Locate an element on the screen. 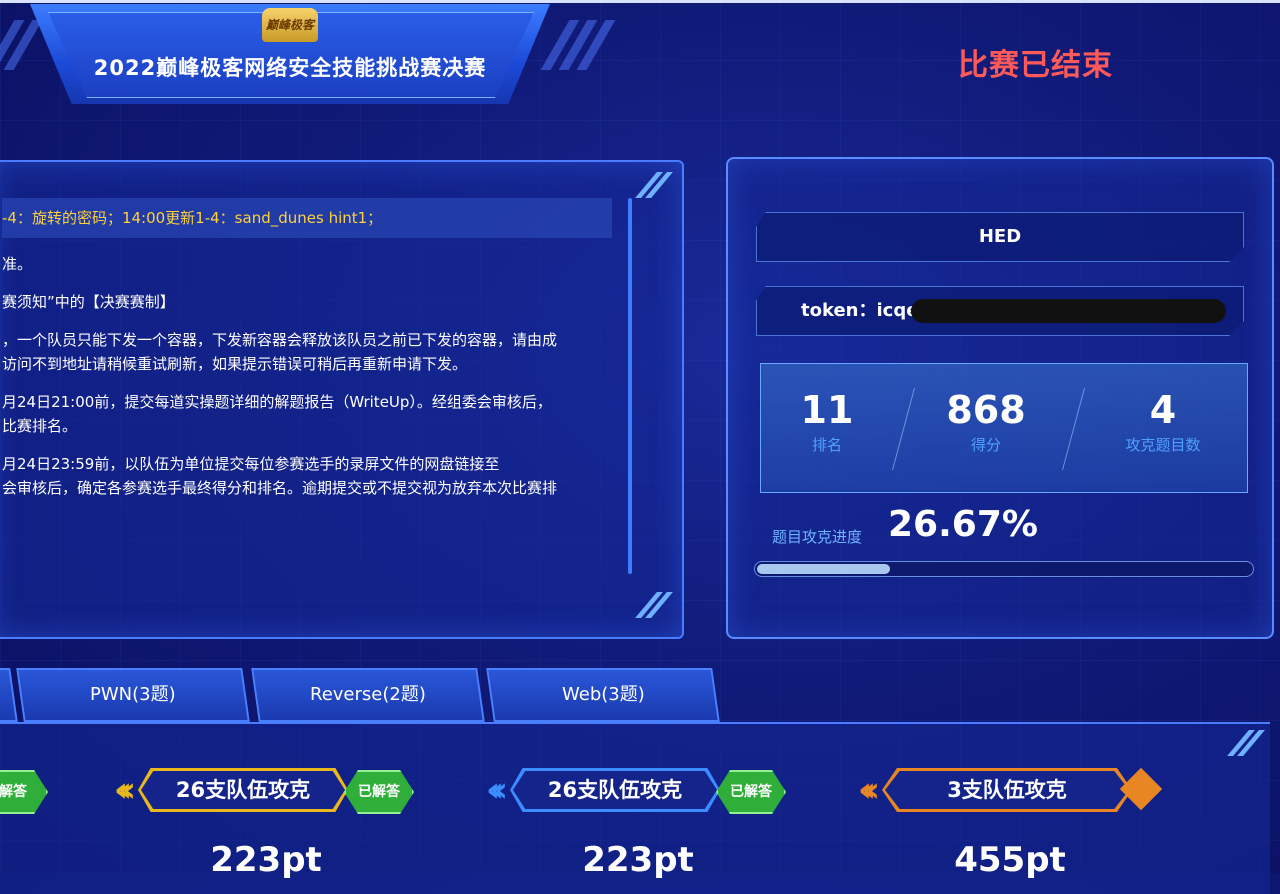  tab-pwn: PWN(3题) is located at coordinates (133, 695).